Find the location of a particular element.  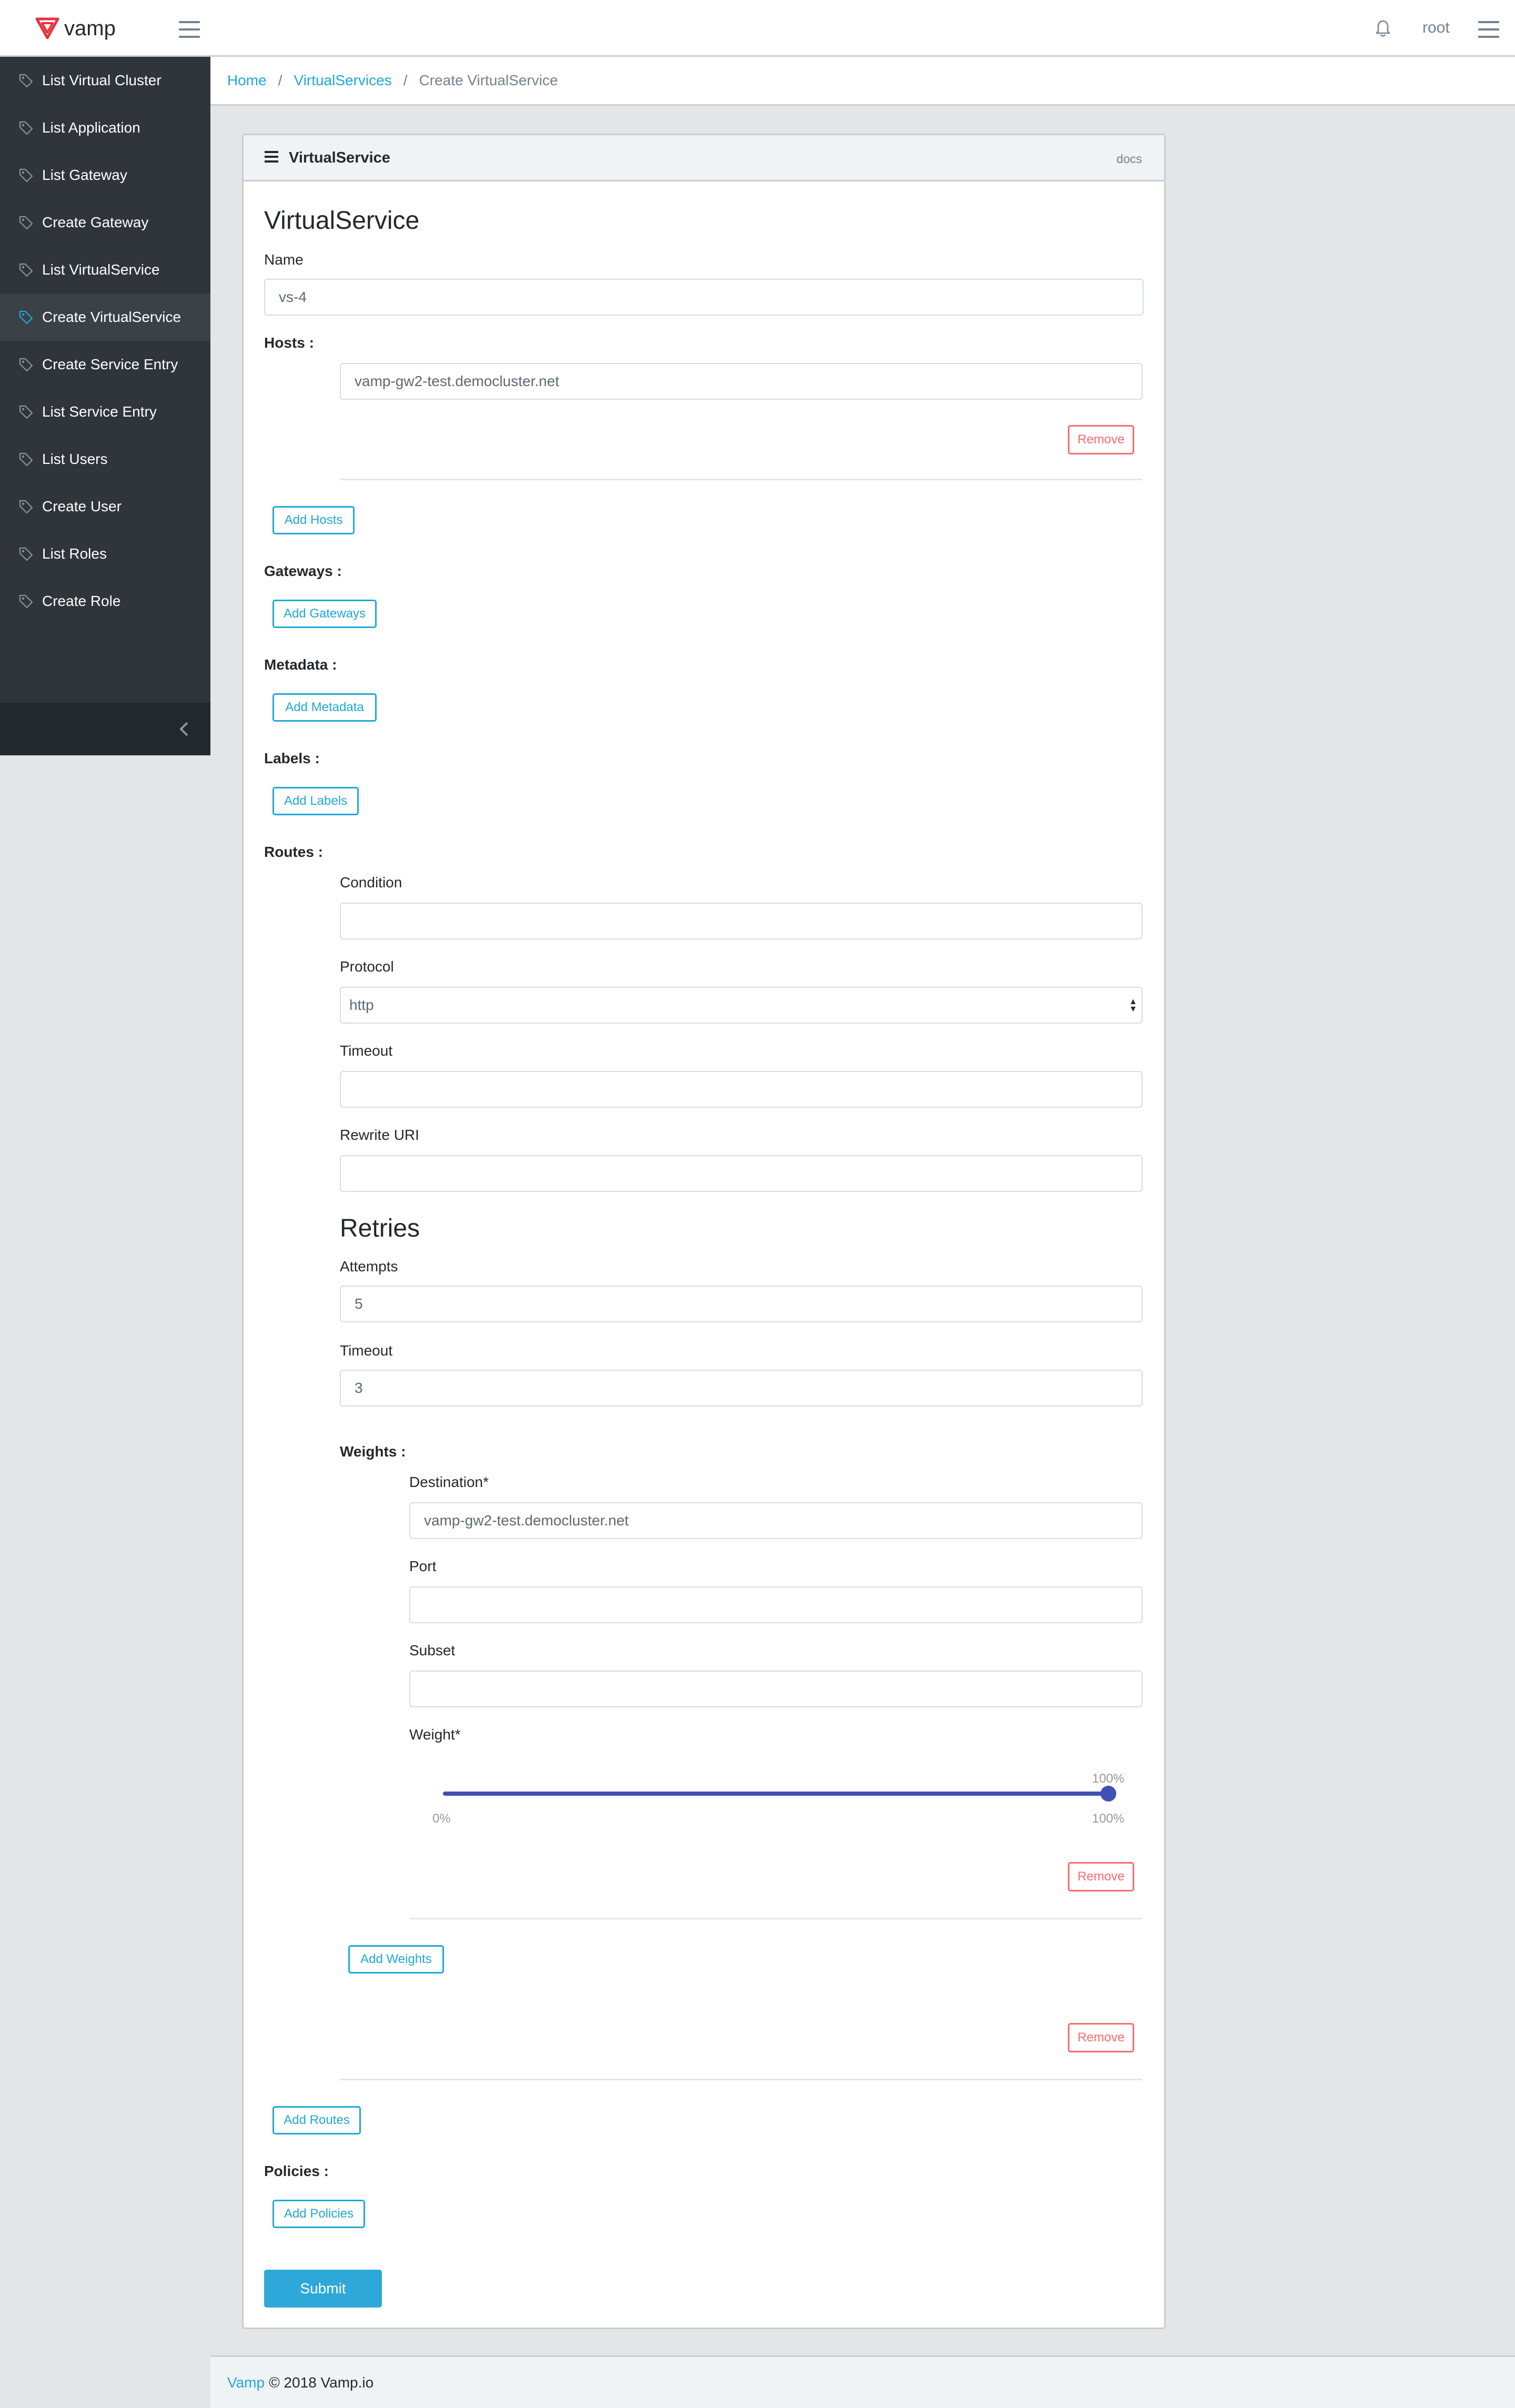

sidebar-item-label: List Users is located at coordinates (75, 459).